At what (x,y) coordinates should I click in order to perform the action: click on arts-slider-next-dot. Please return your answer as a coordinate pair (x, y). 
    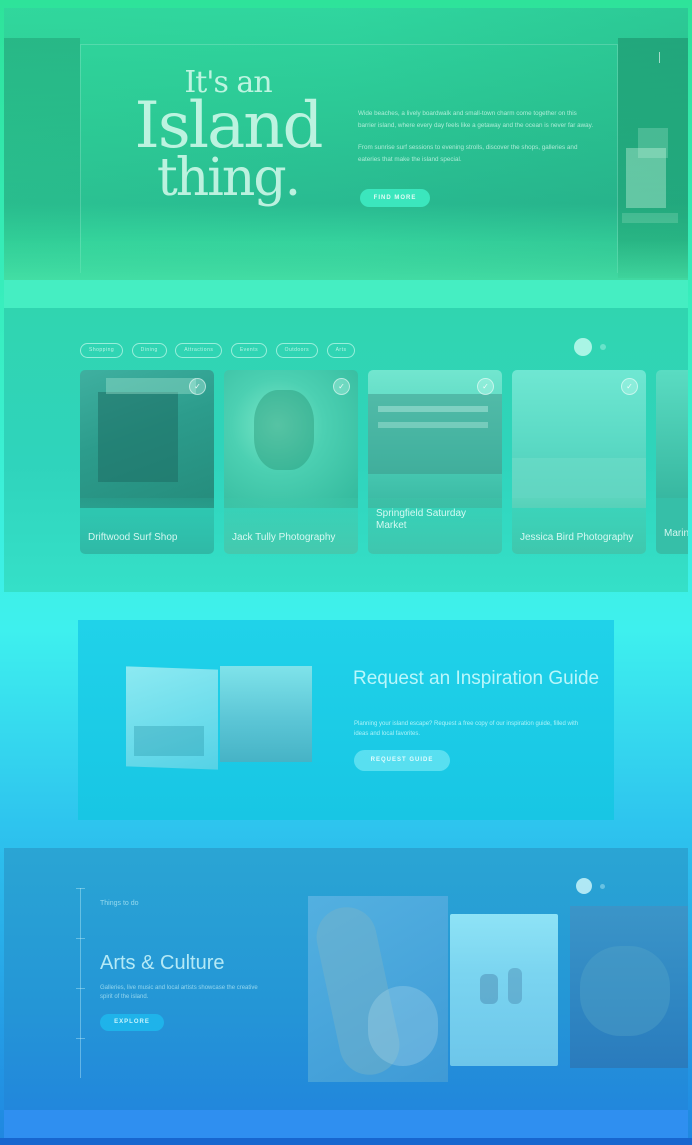
    Looking at the image, I should click on (602, 886).